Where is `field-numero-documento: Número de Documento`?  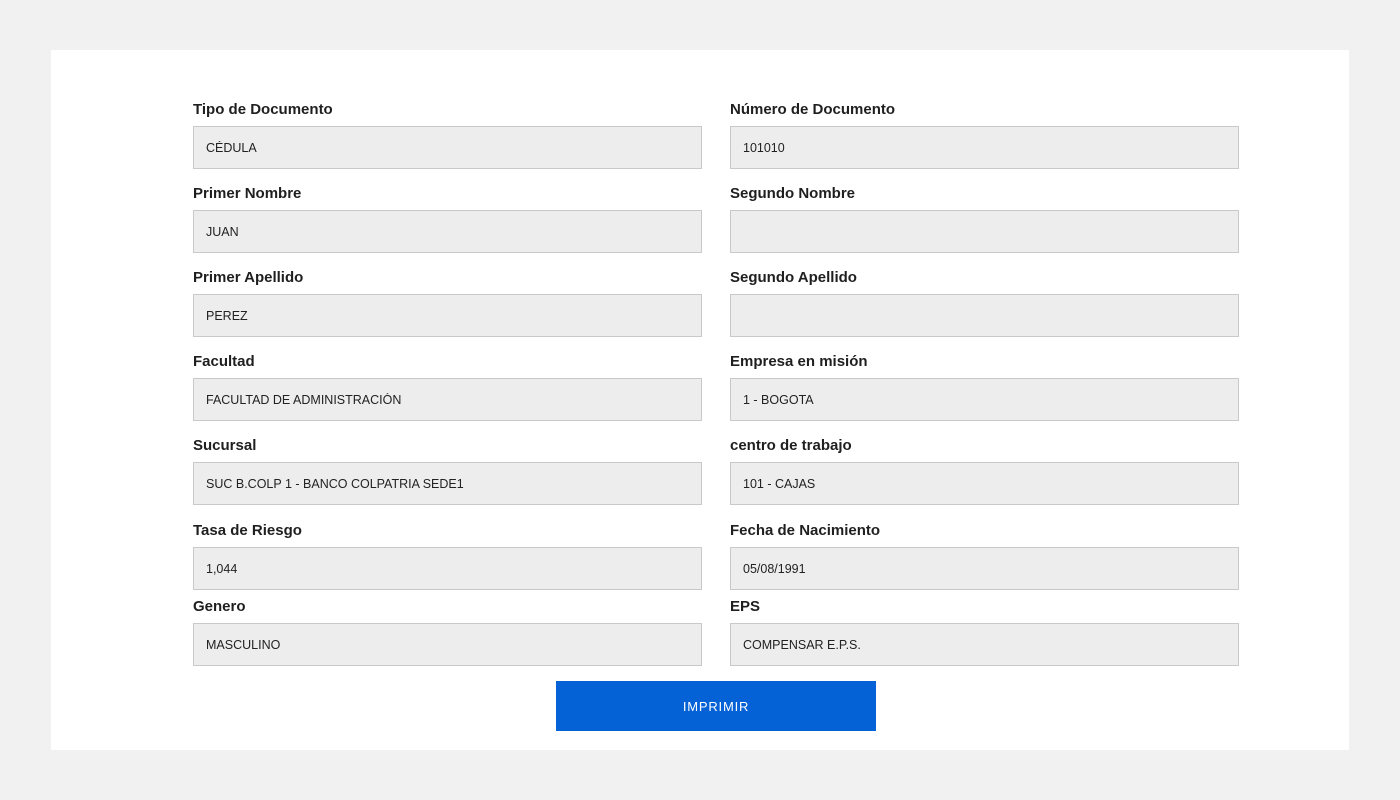
field-numero-documento: Número de Documento is located at coordinates (984, 134).